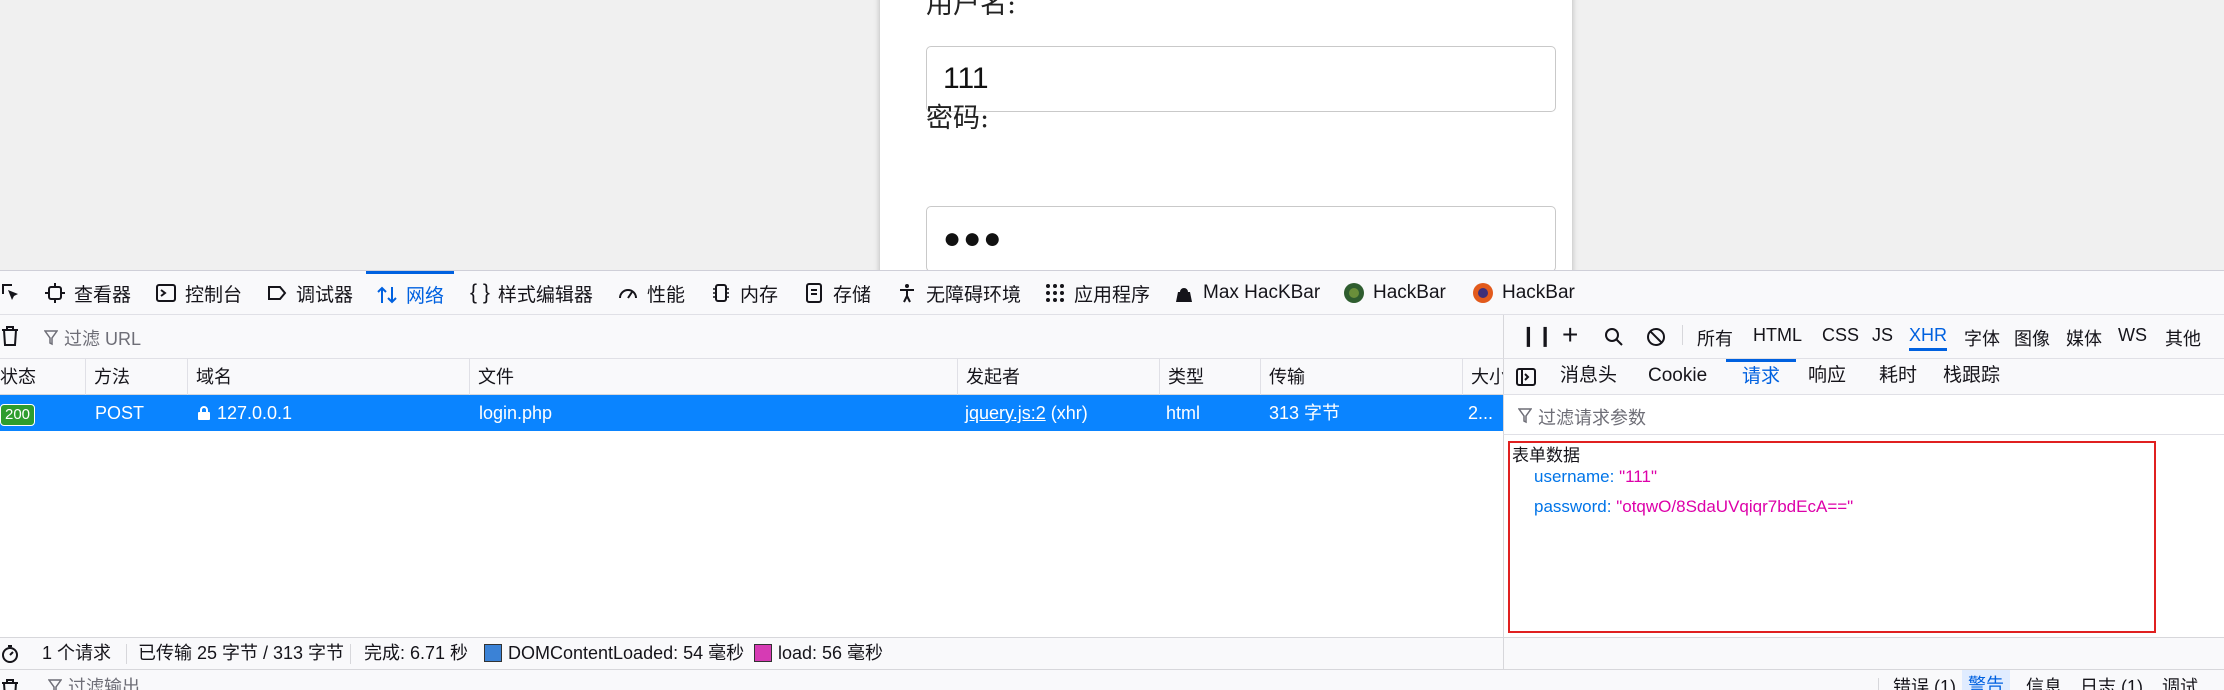 The image size is (2224, 690). Describe the element at coordinates (2183, 338) in the screenshot. I see `type-filter-other: 其他` at that location.